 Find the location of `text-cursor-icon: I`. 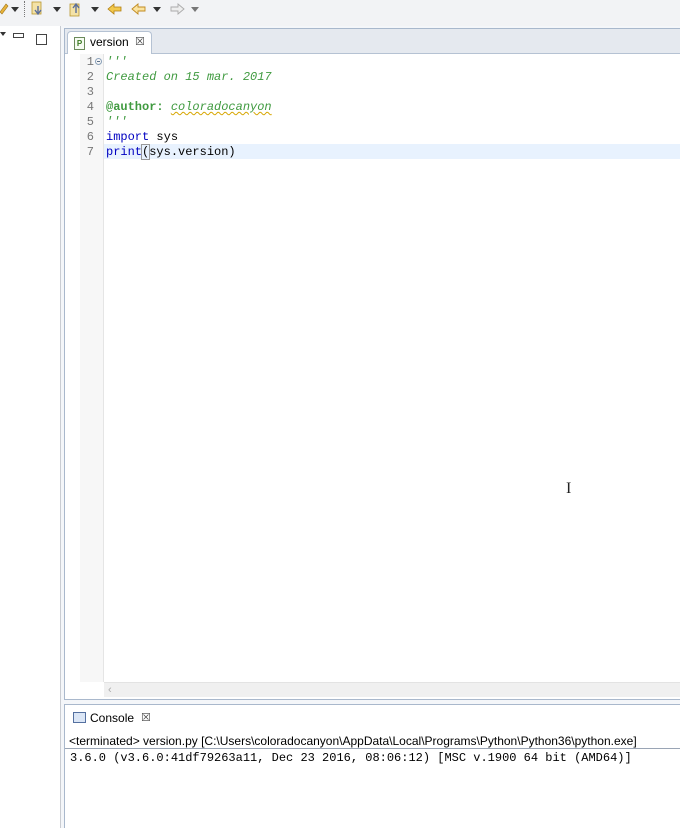

text-cursor-icon: I is located at coordinates (569, 488).